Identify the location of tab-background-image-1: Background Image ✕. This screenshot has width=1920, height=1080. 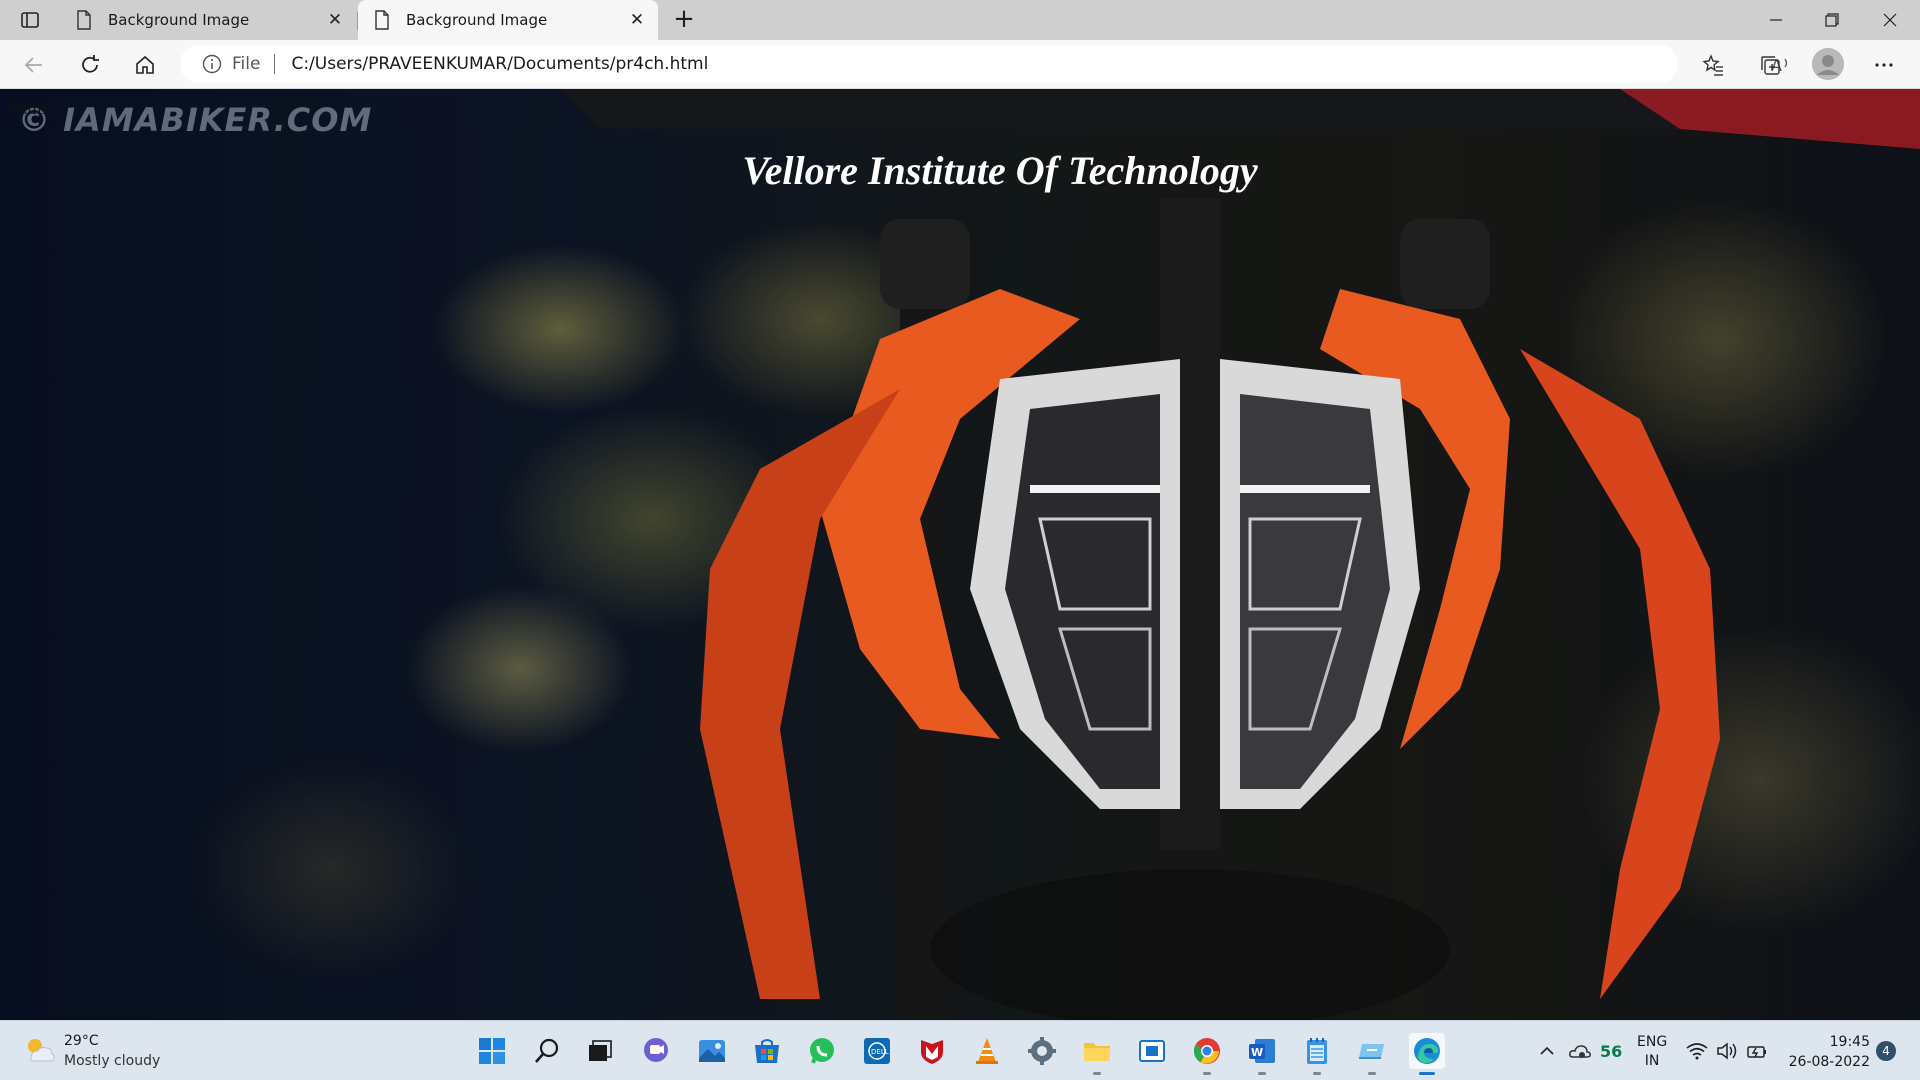
(208, 20).